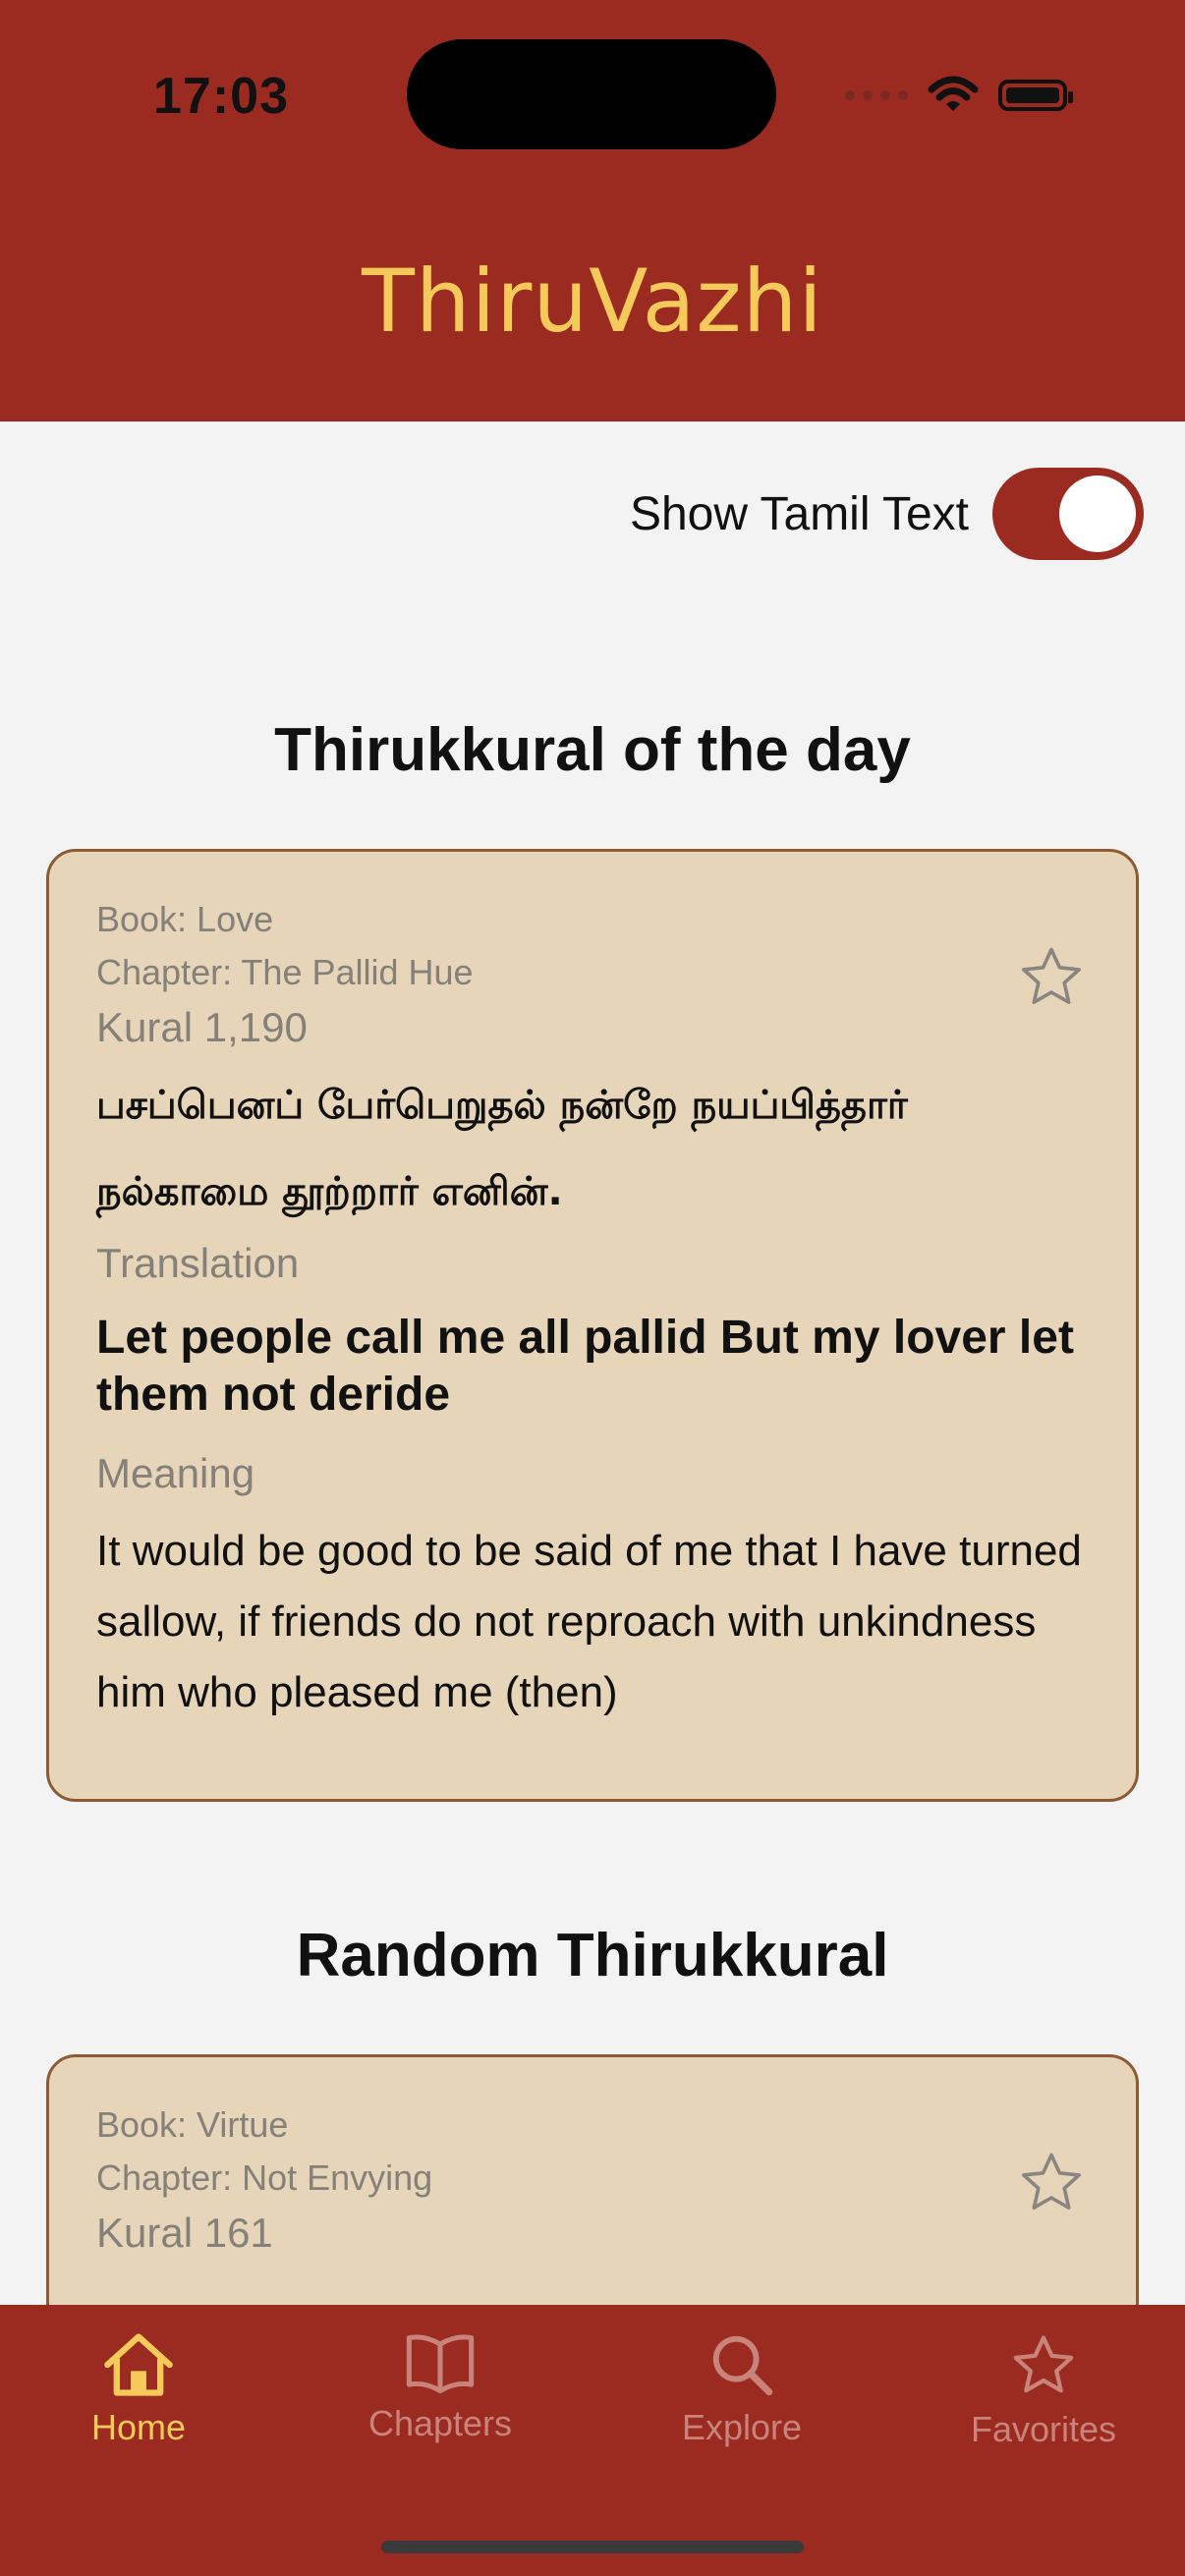 This screenshot has height=2576, width=1185. What do you see at coordinates (285, 972) in the screenshot?
I see `kural-chapter: Chapter: The Pallid Hue` at bounding box center [285, 972].